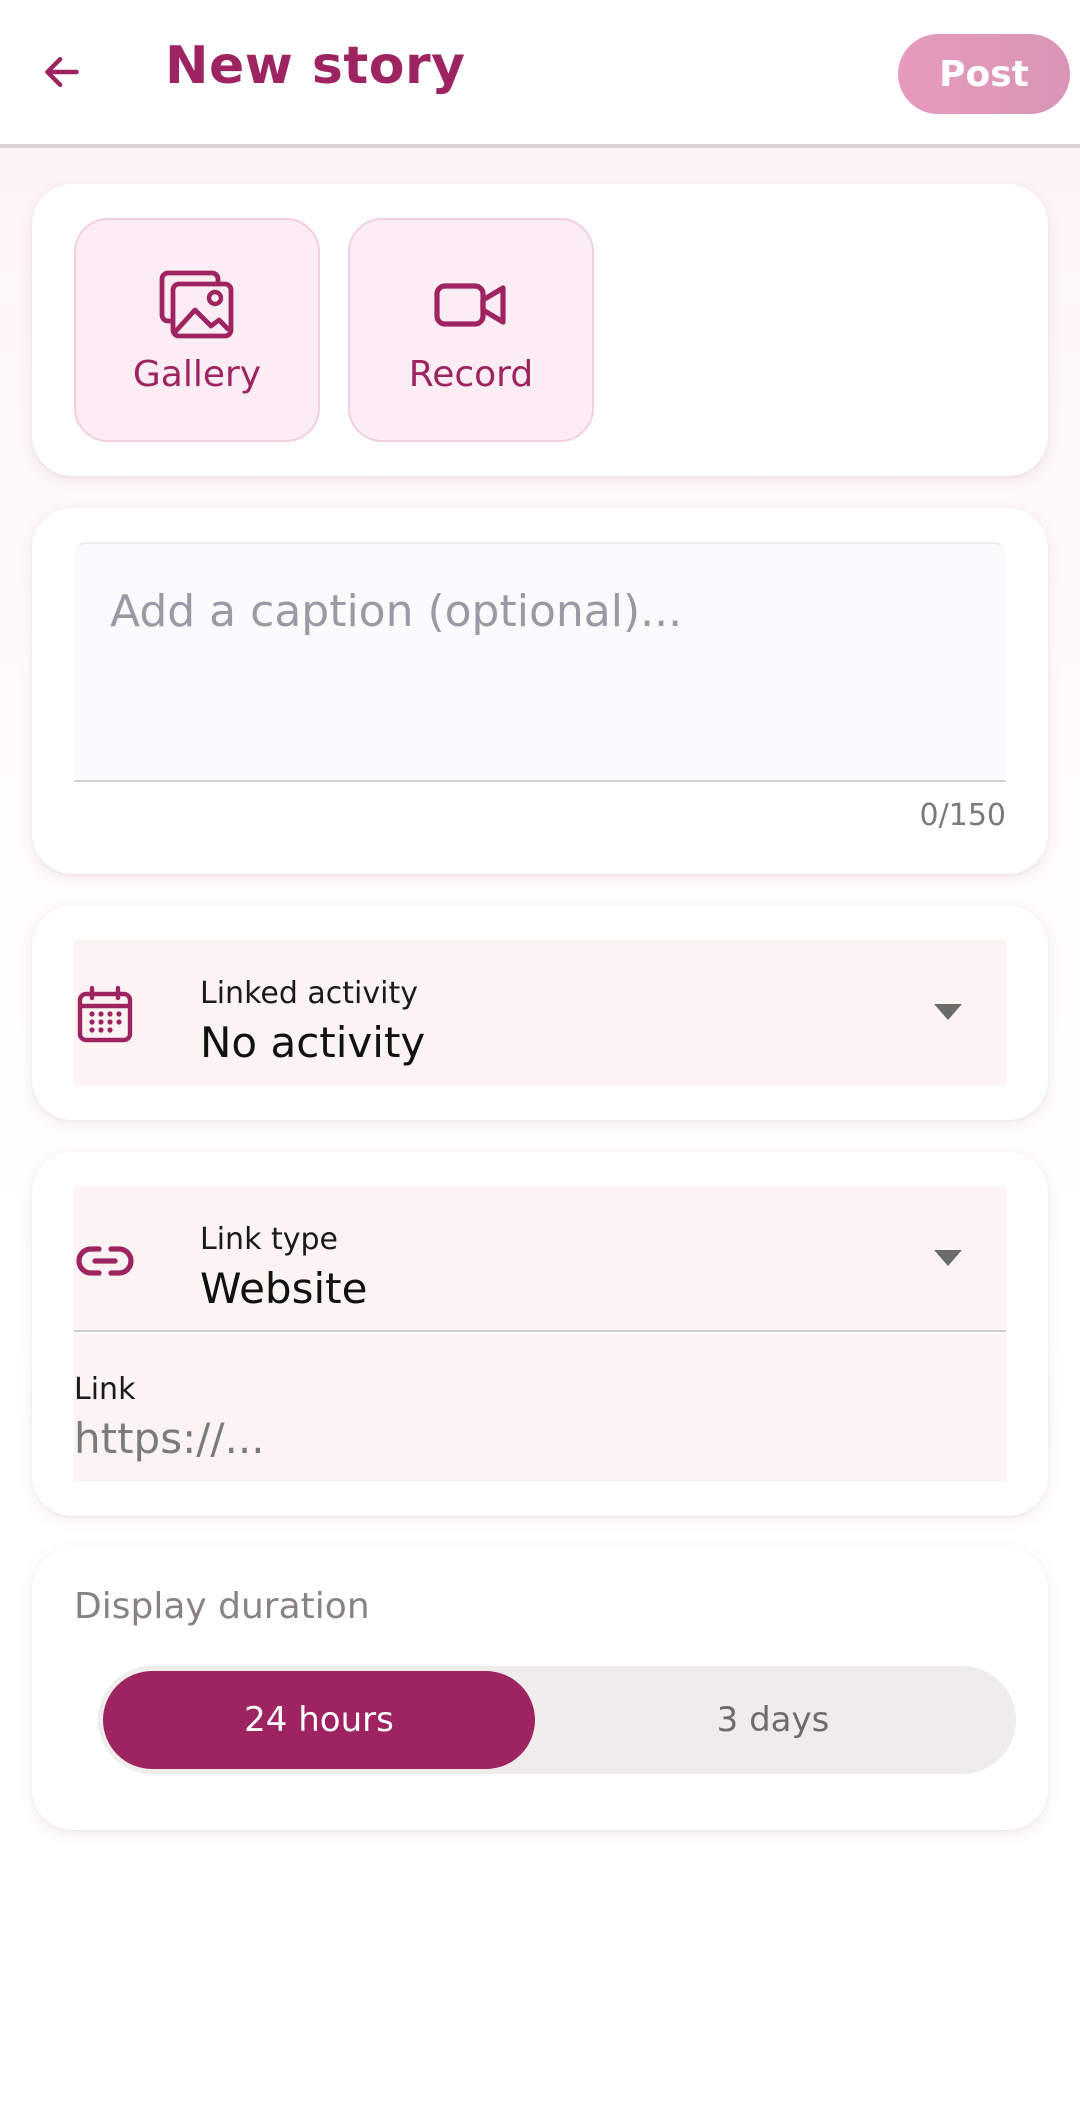  Describe the element at coordinates (105, 1261) in the screenshot. I see `link-icon` at that location.